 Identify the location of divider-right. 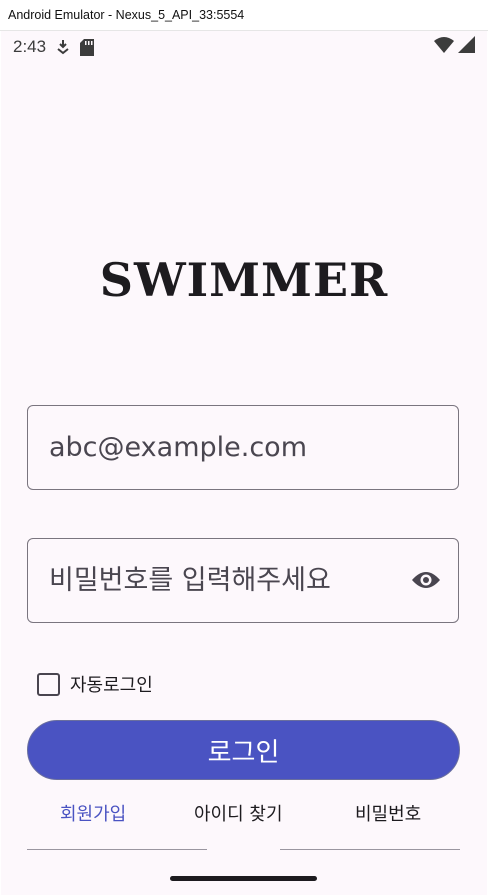
(370, 849).